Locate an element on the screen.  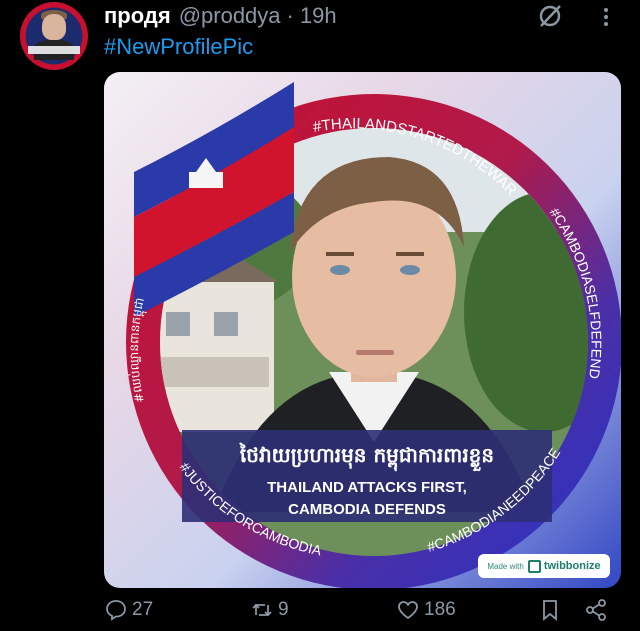
reply-count: 27 is located at coordinates (143, 609).